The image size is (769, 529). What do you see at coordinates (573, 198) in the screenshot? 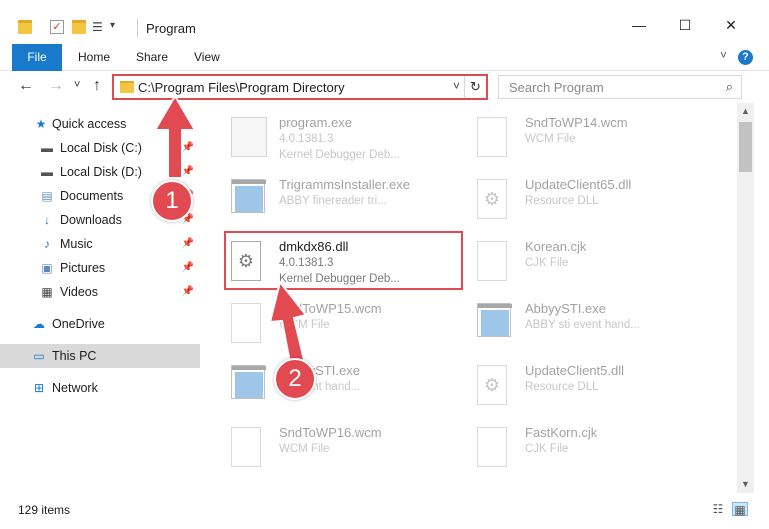
I see `file-item-updateclient65: ⚙ UpdateClient65.dll Resource DLL` at bounding box center [573, 198].